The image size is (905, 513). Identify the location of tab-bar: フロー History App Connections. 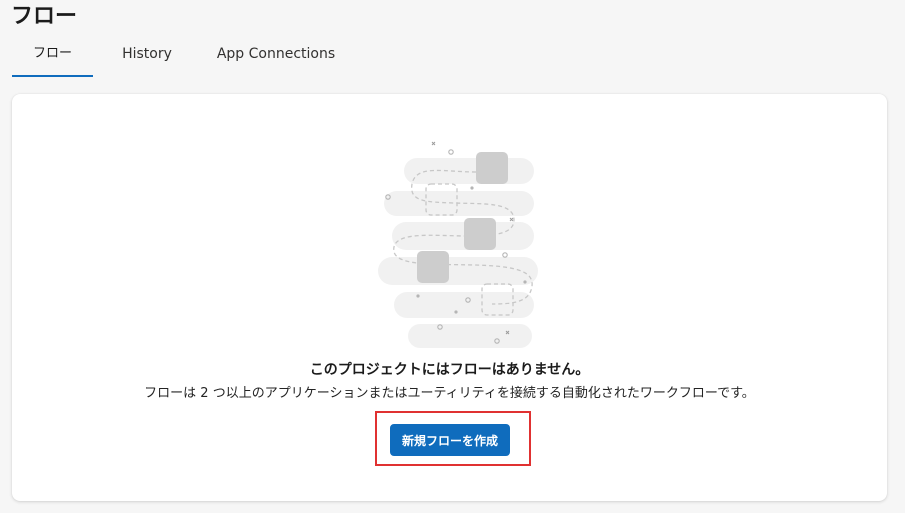
(181, 57).